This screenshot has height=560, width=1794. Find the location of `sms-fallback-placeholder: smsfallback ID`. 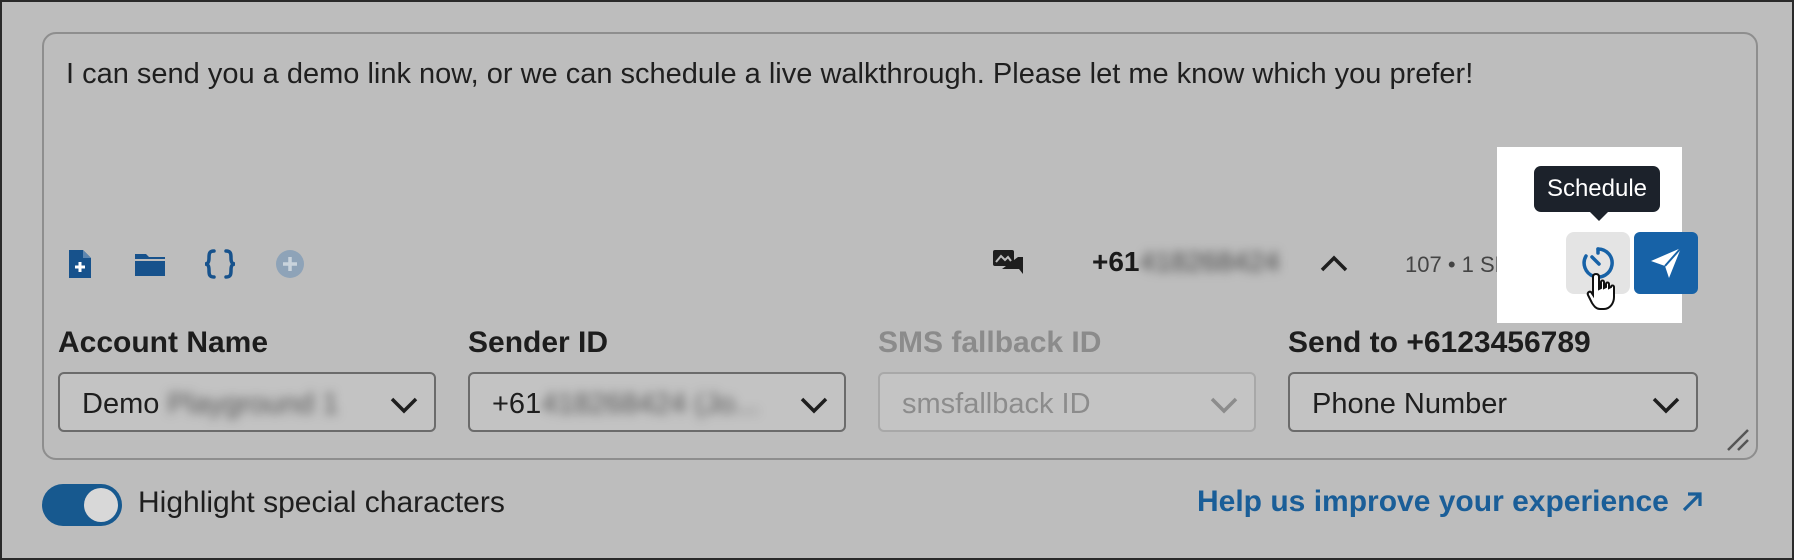

sms-fallback-placeholder: smsfallback ID is located at coordinates (996, 404).